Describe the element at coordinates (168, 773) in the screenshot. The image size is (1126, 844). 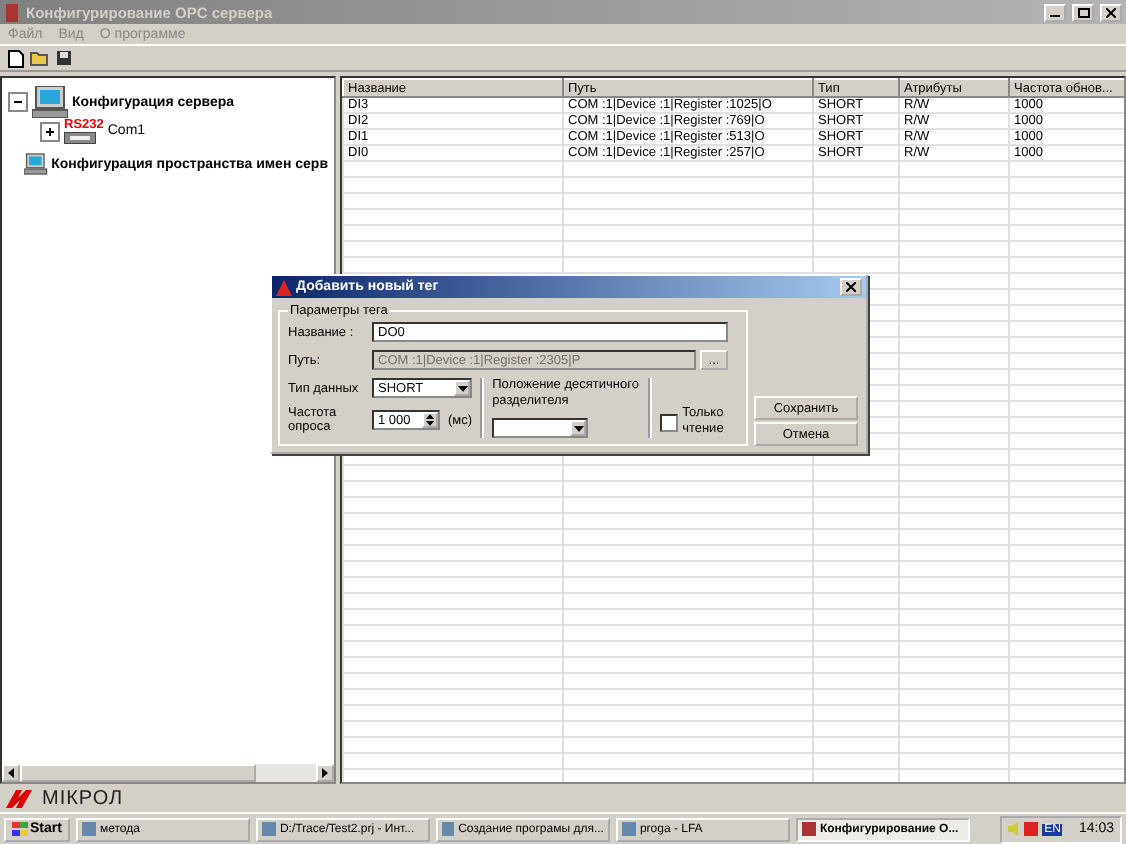
I see `horizontal-scrollbar` at that location.